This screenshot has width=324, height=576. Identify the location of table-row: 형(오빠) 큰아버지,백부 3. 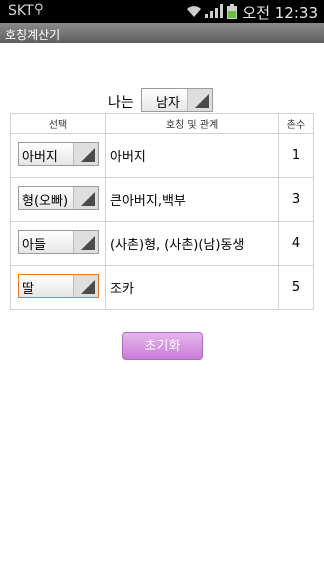
(162, 199).